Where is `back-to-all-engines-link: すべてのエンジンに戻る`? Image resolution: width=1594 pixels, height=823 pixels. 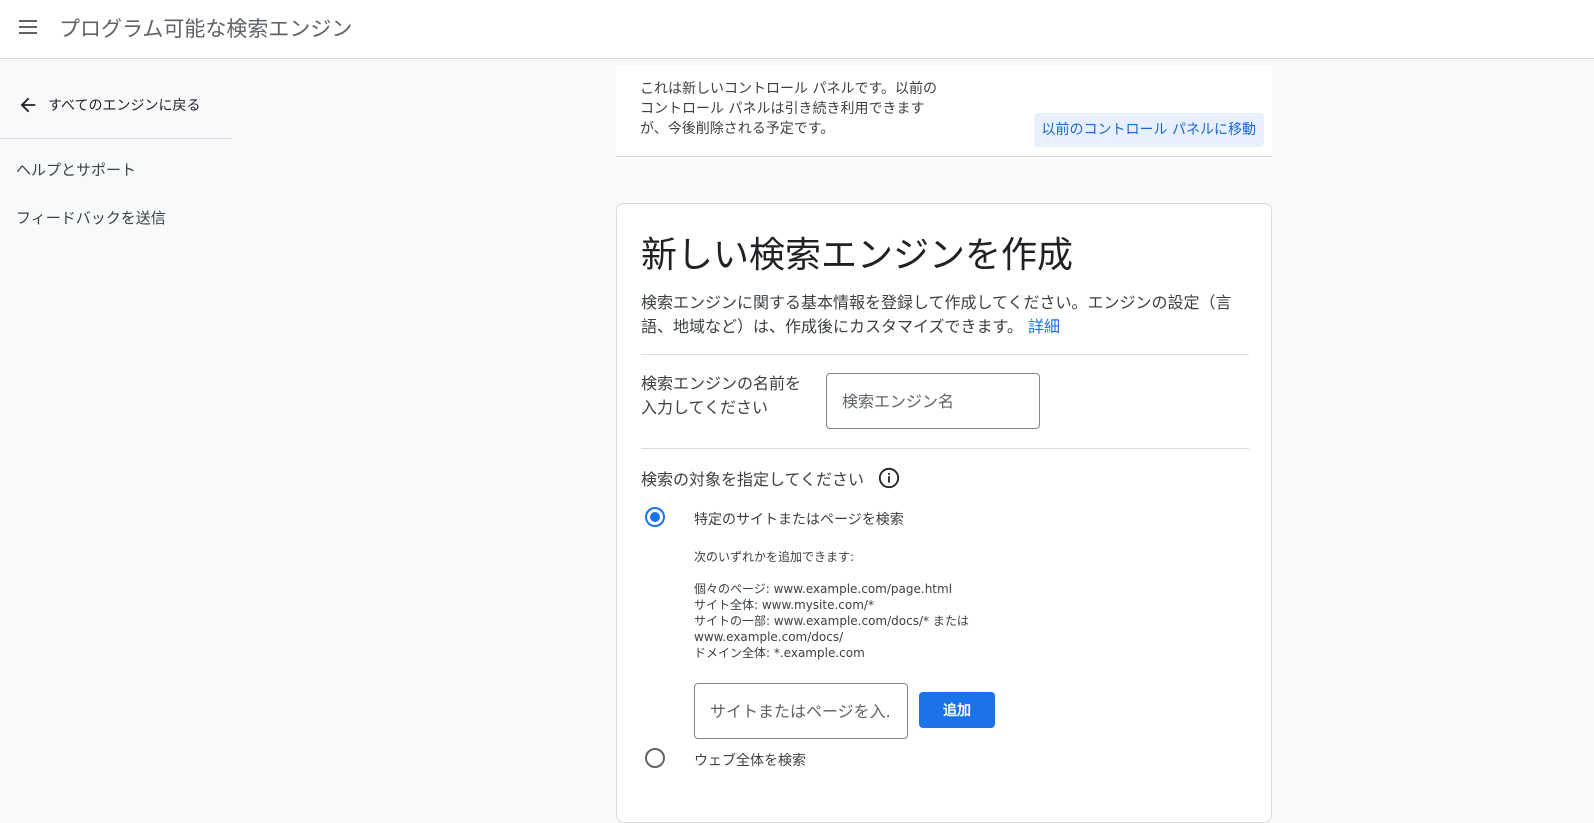
back-to-all-engines-link: すべてのエンジンに戻る is located at coordinates (108, 105).